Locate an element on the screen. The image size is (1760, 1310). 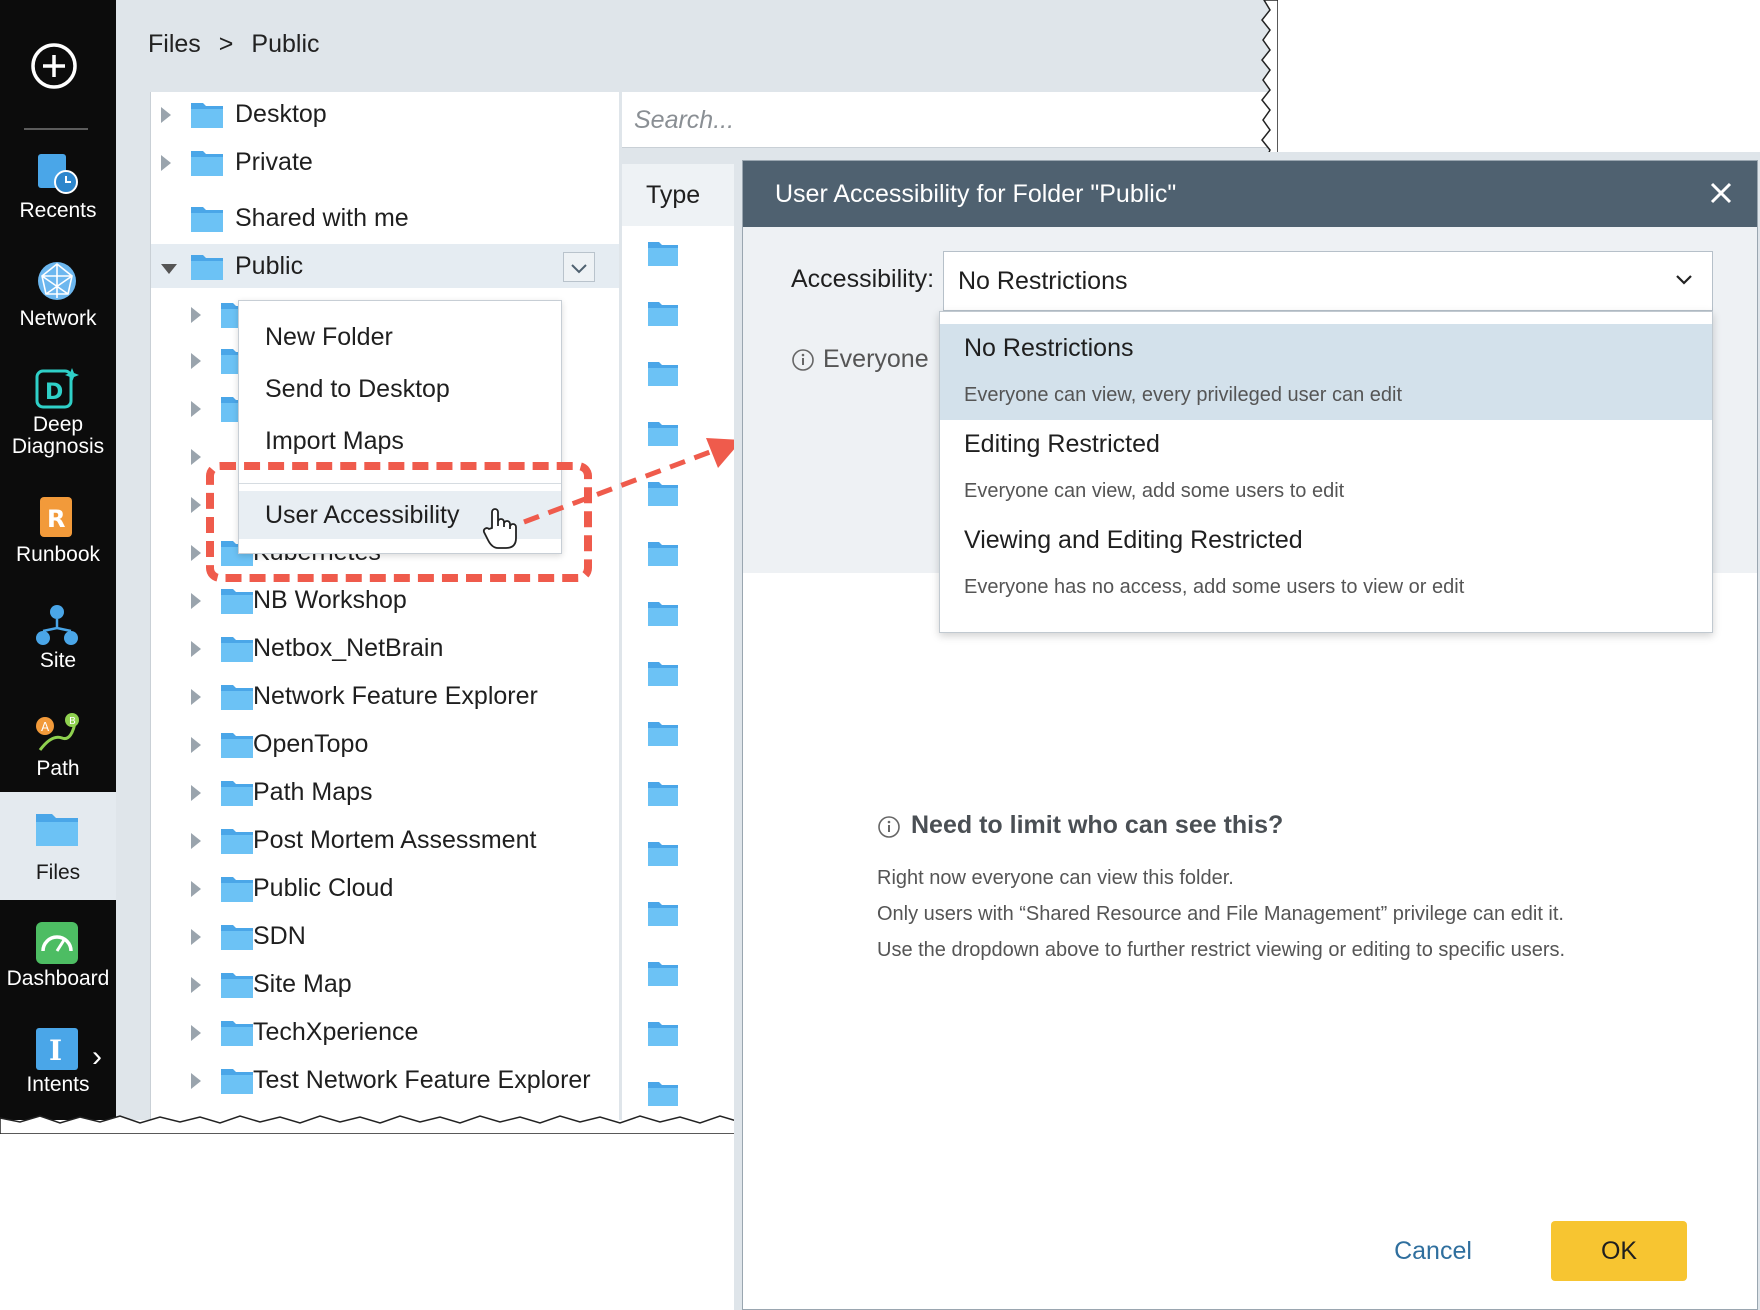
tree-item-netbox-netbrain: Netbox_NetBrain is located at coordinates (405, 648).